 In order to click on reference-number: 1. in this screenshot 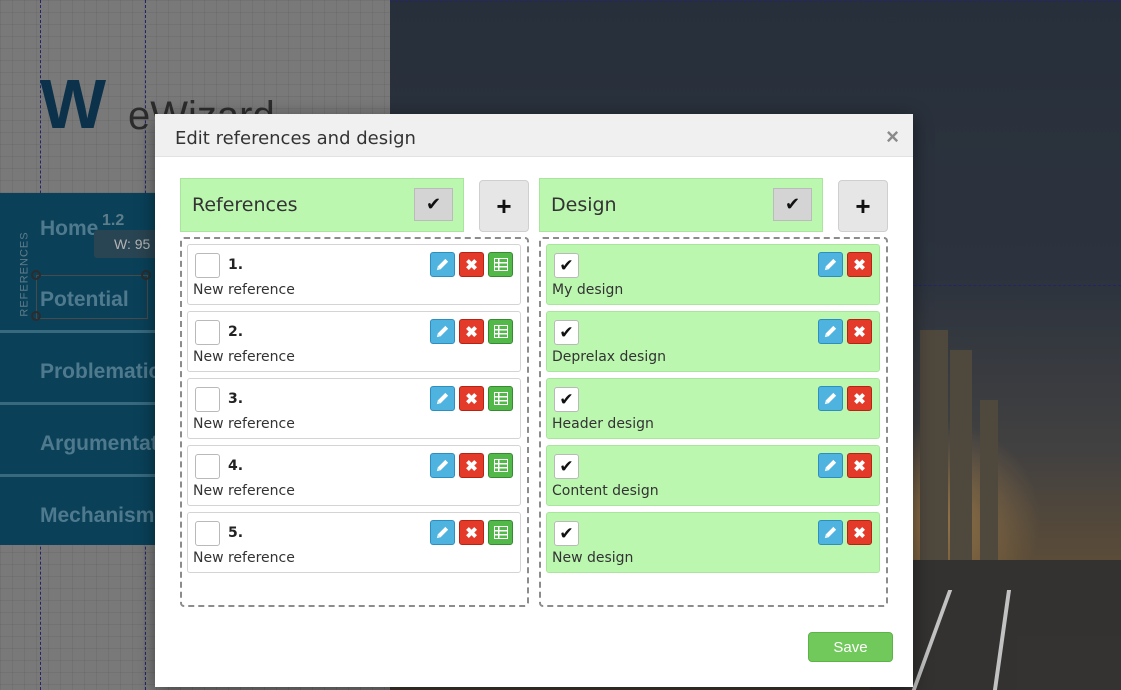, I will do `click(236, 265)`.